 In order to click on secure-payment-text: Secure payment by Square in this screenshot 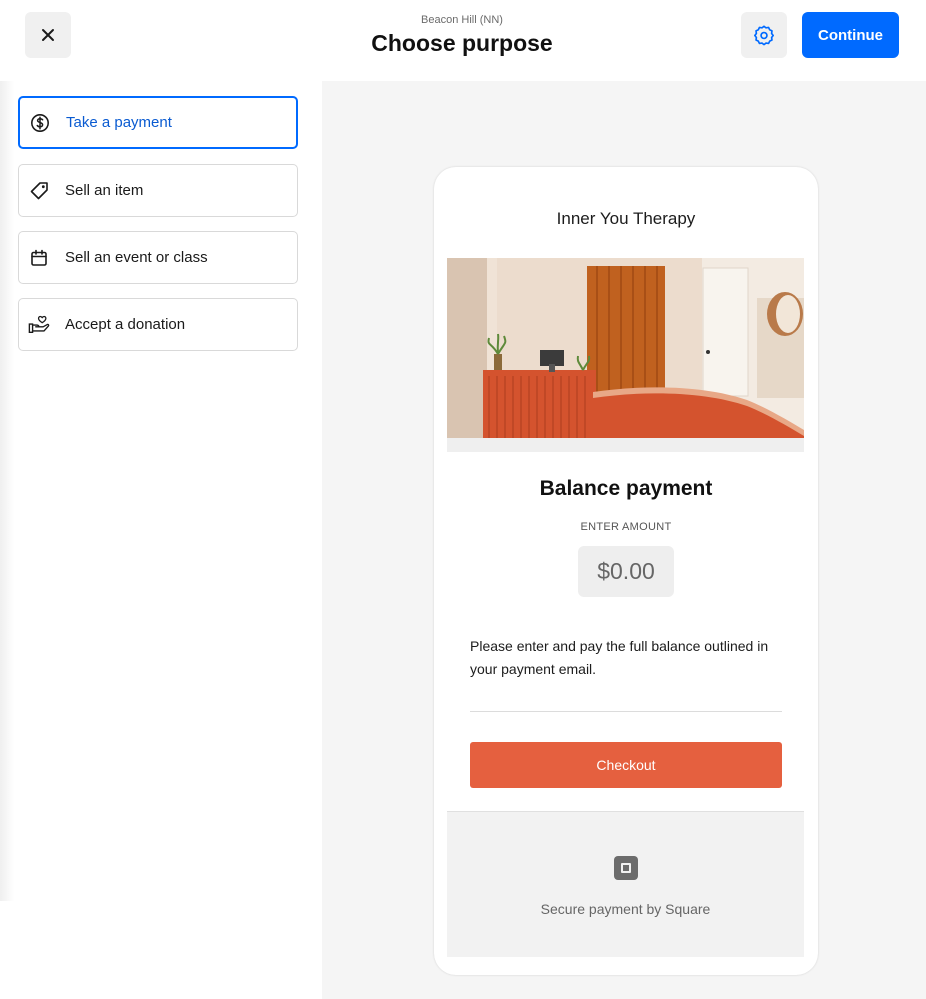, I will do `click(625, 909)`.